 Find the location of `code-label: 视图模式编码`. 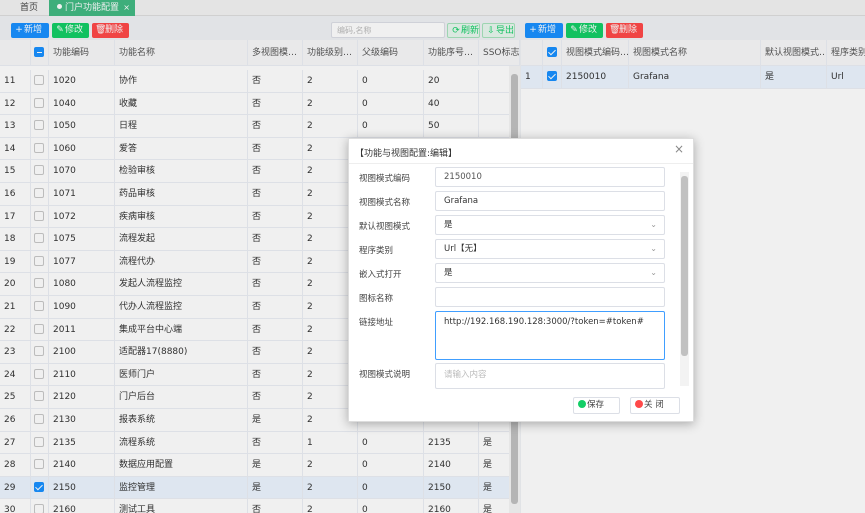

code-label: 视图模式编码 is located at coordinates (385, 179).